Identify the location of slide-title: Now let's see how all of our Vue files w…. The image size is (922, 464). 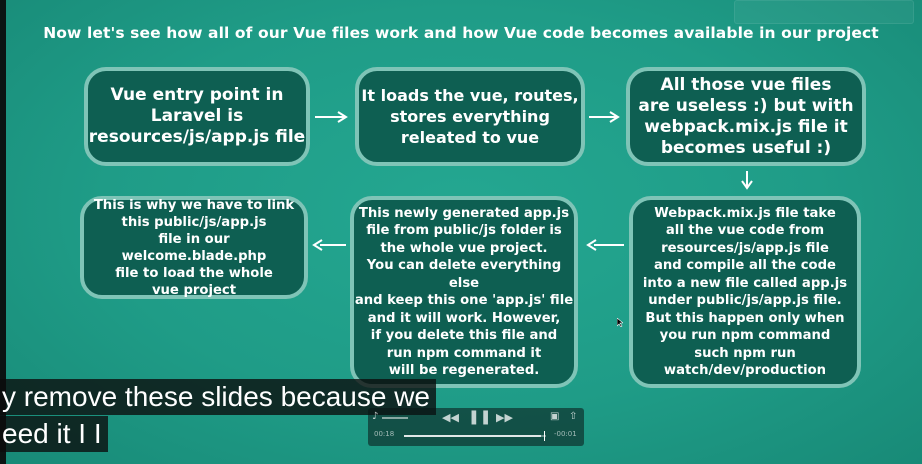
(461, 33).